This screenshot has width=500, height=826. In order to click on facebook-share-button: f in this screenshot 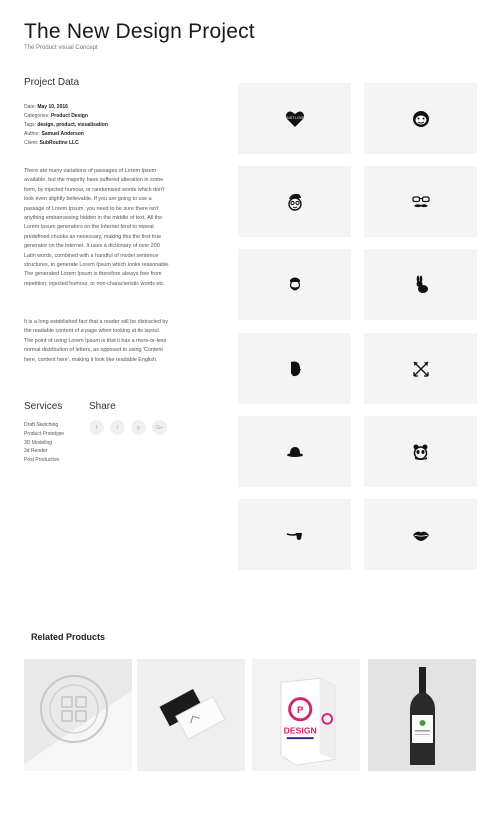, I will do `click(96, 427)`.